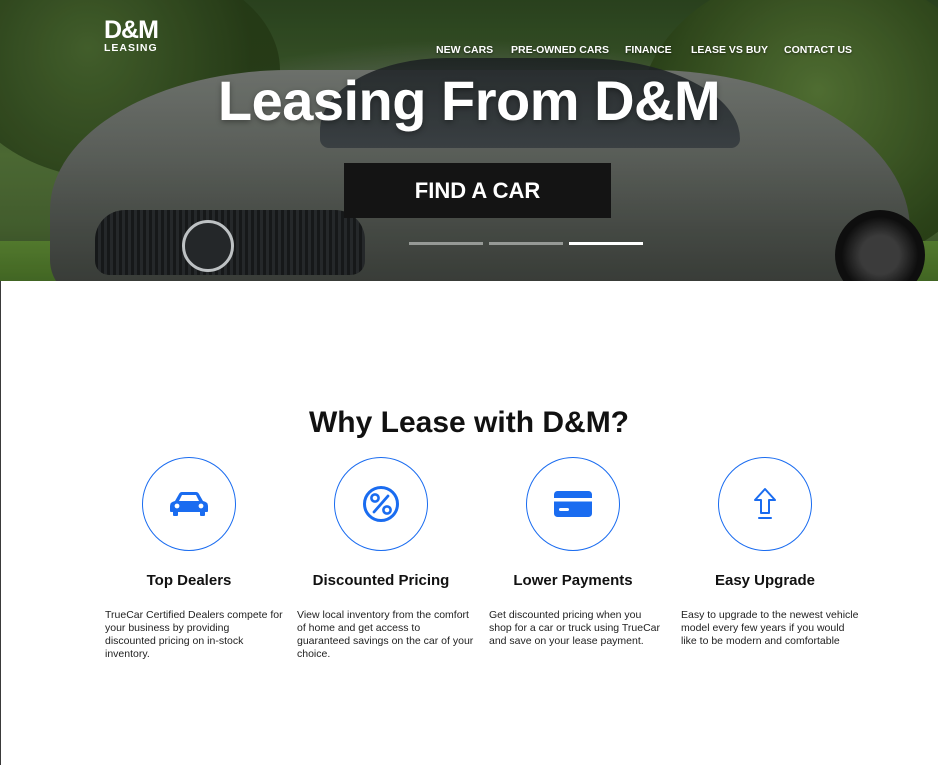 This screenshot has height=765, width=938. What do you see at coordinates (729, 50) in the screenshot?
I see `nav-item-lease-vs-buy: LEASE VS BUY` at bounding box center [729, 50].